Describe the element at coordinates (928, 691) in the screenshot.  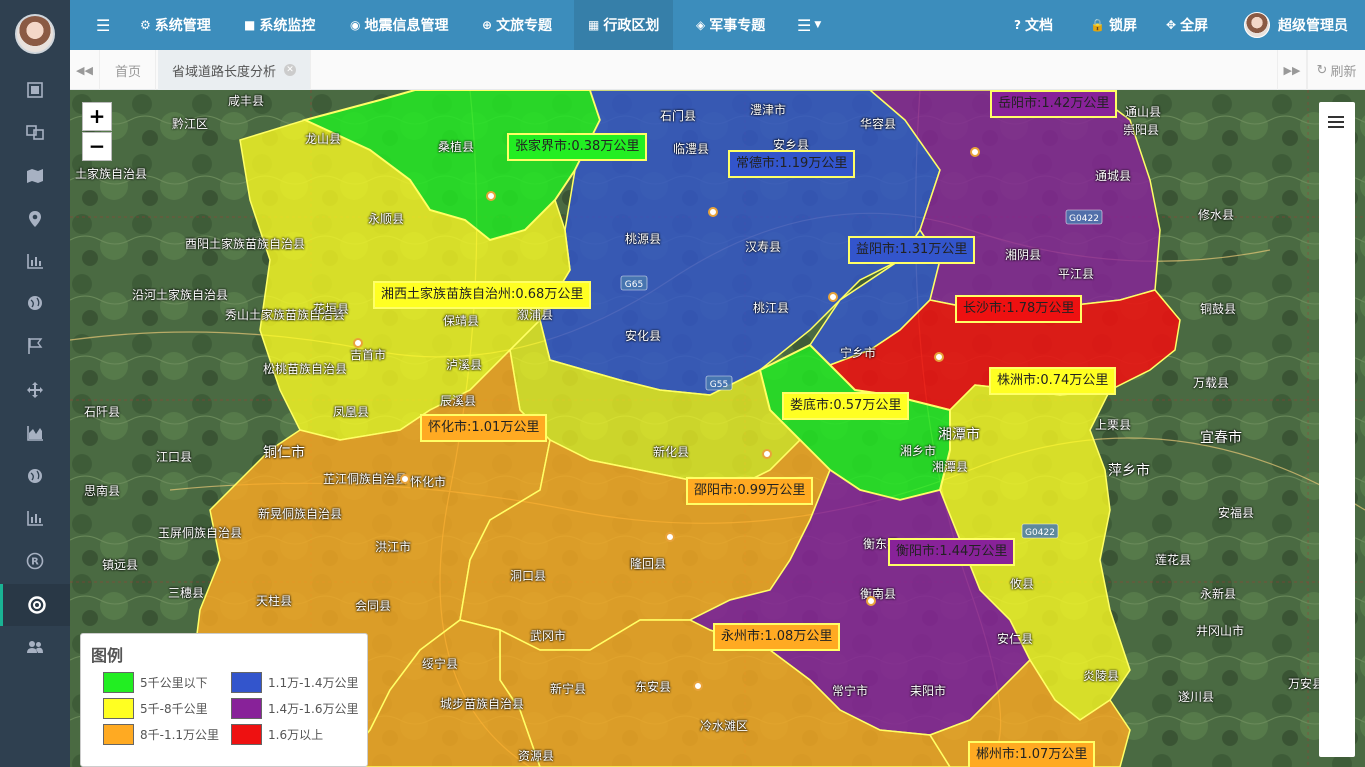
I see `place-label: 耒阳市` at that location.